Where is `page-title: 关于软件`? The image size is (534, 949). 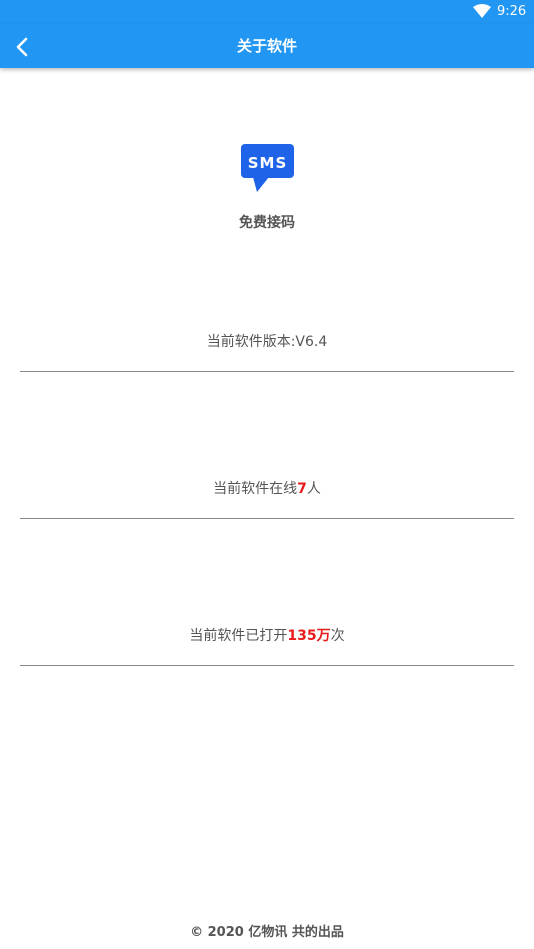
page-title: 关于软件 is located at coordinates (266, 46).